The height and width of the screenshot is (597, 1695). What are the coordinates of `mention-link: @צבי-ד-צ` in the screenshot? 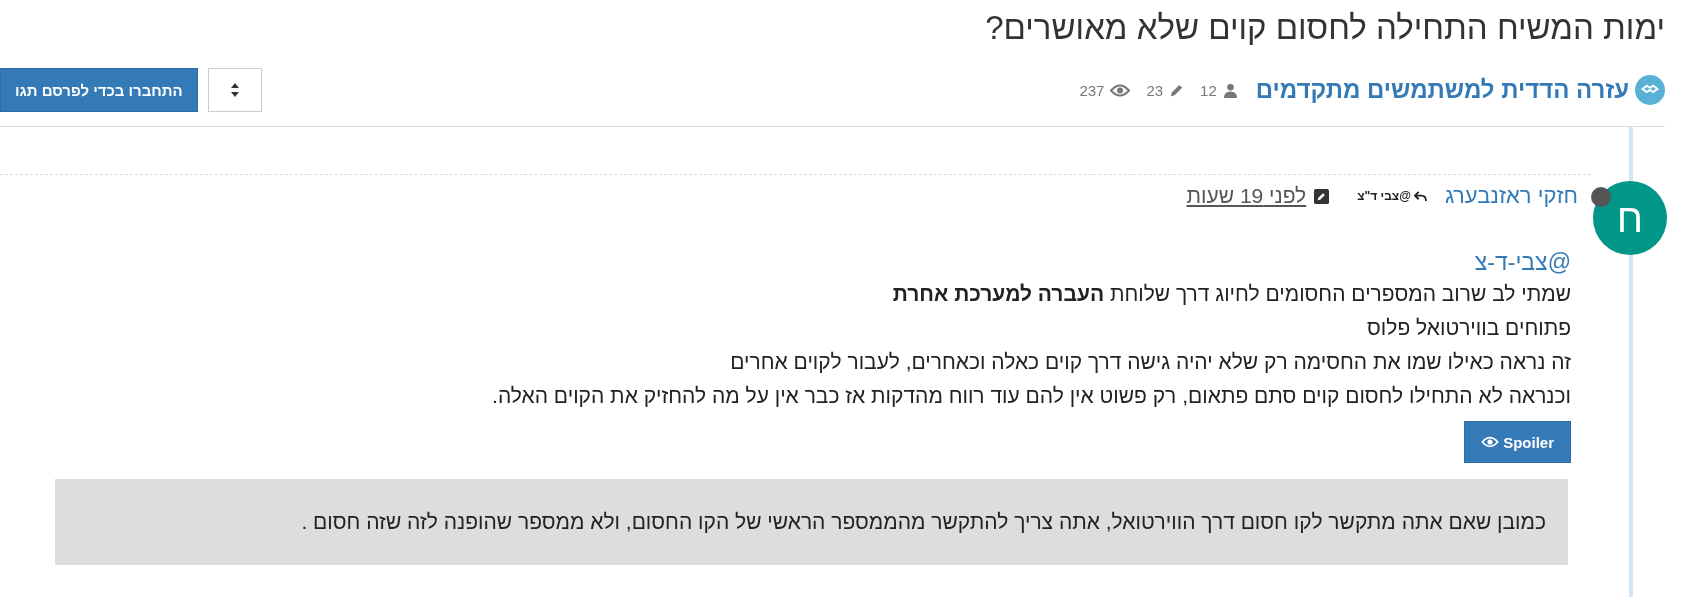 It's located at (785, 262).